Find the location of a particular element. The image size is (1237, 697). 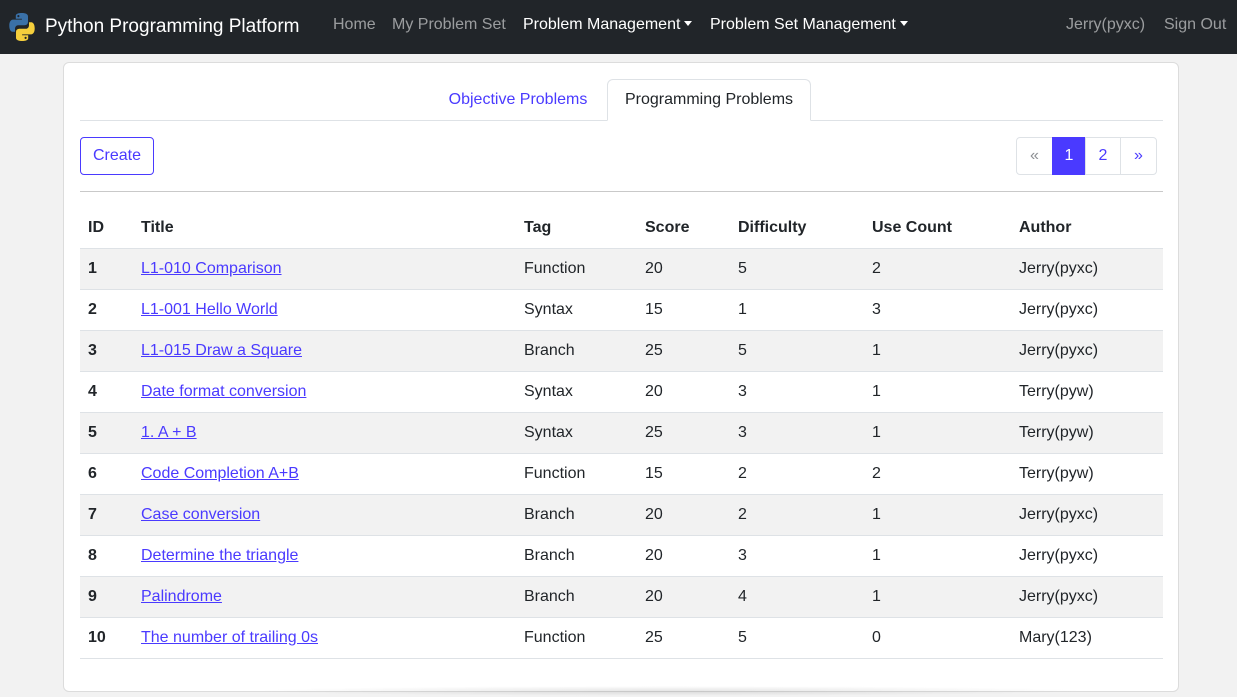

cell-id: 9 is located at coordinates (92, 596).